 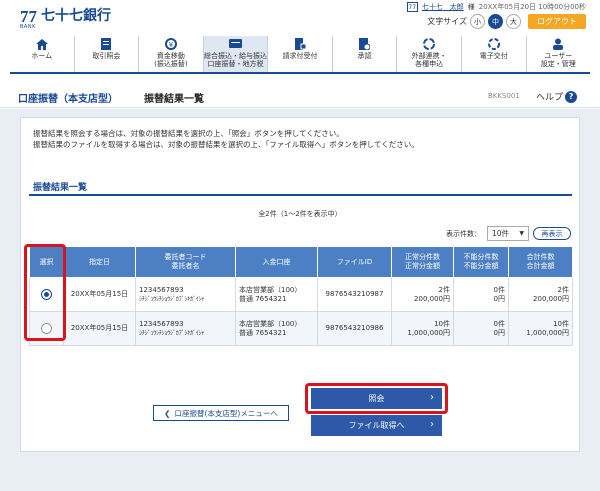 I want to click on page-size-label: 表示件数：, so click(x=463, y=234).